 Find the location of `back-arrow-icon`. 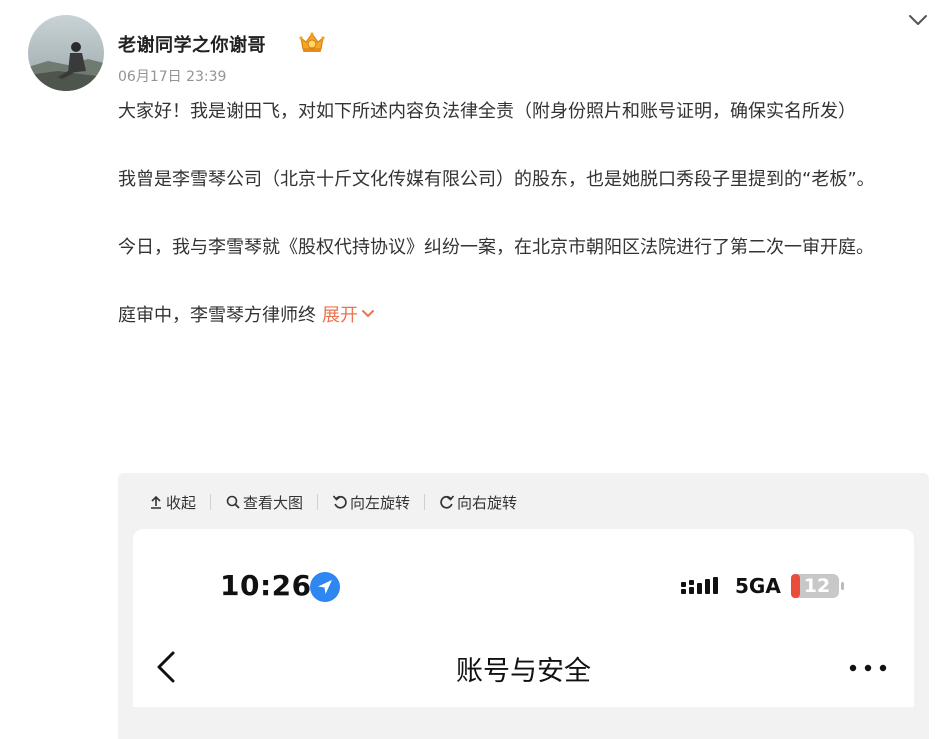

back-arrow-icon is located at coordinates (167, 667).